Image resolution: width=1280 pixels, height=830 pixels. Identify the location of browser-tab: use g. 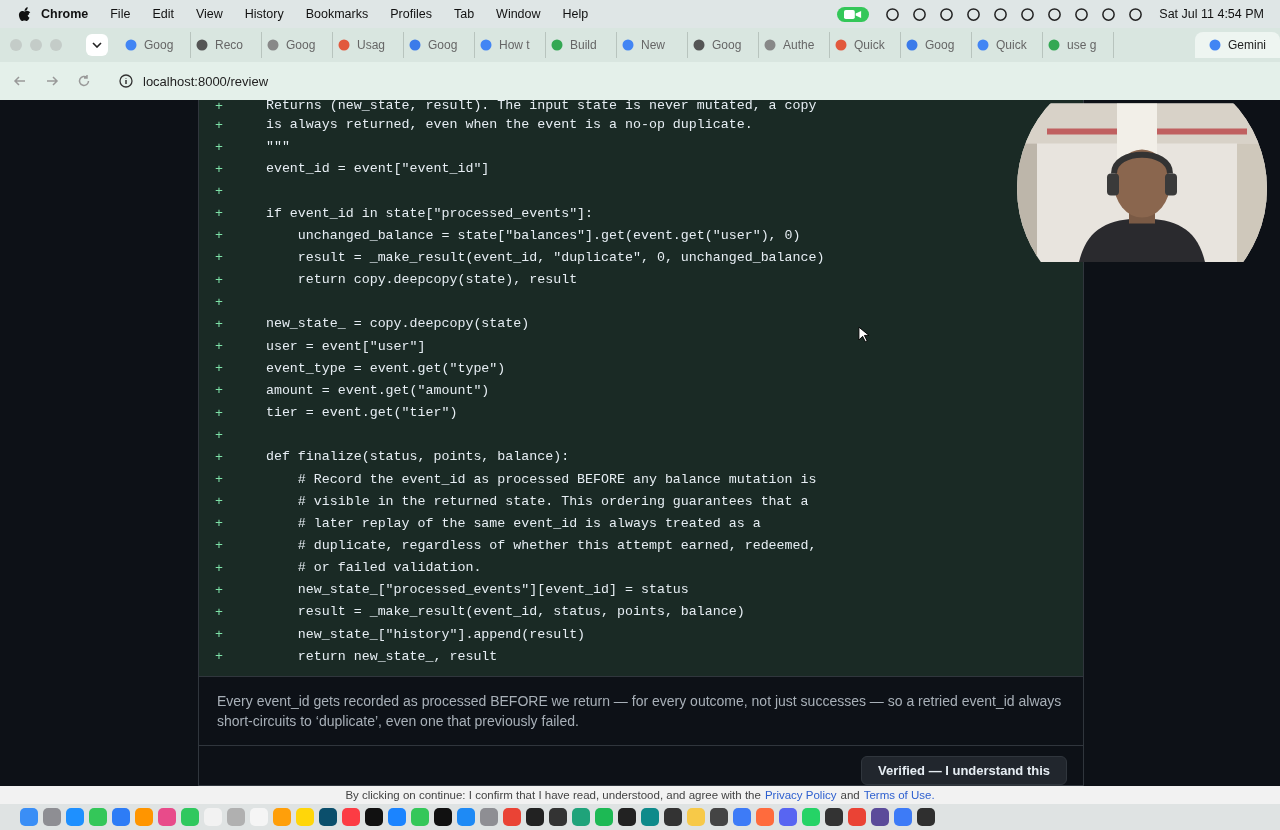
(1078, 45).